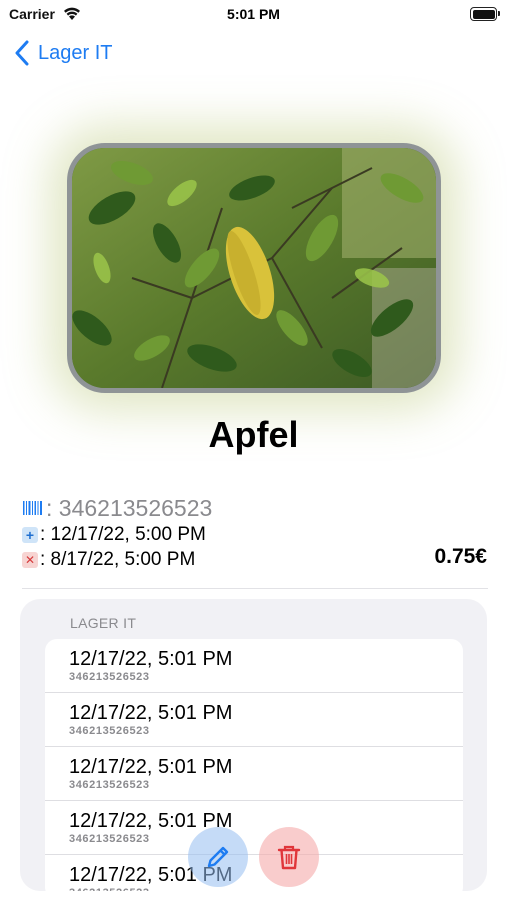 This screenshot has width=507, height=900. I want to click on expiry-date: : 8/17/22, 5:00 PM, so click(118, 559).